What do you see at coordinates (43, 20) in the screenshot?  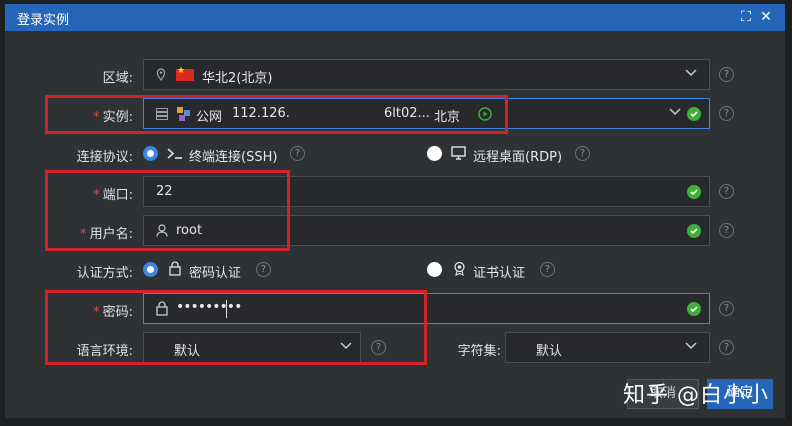 I see `dialog-title: 登录实例` at bounding box center [43, 20].